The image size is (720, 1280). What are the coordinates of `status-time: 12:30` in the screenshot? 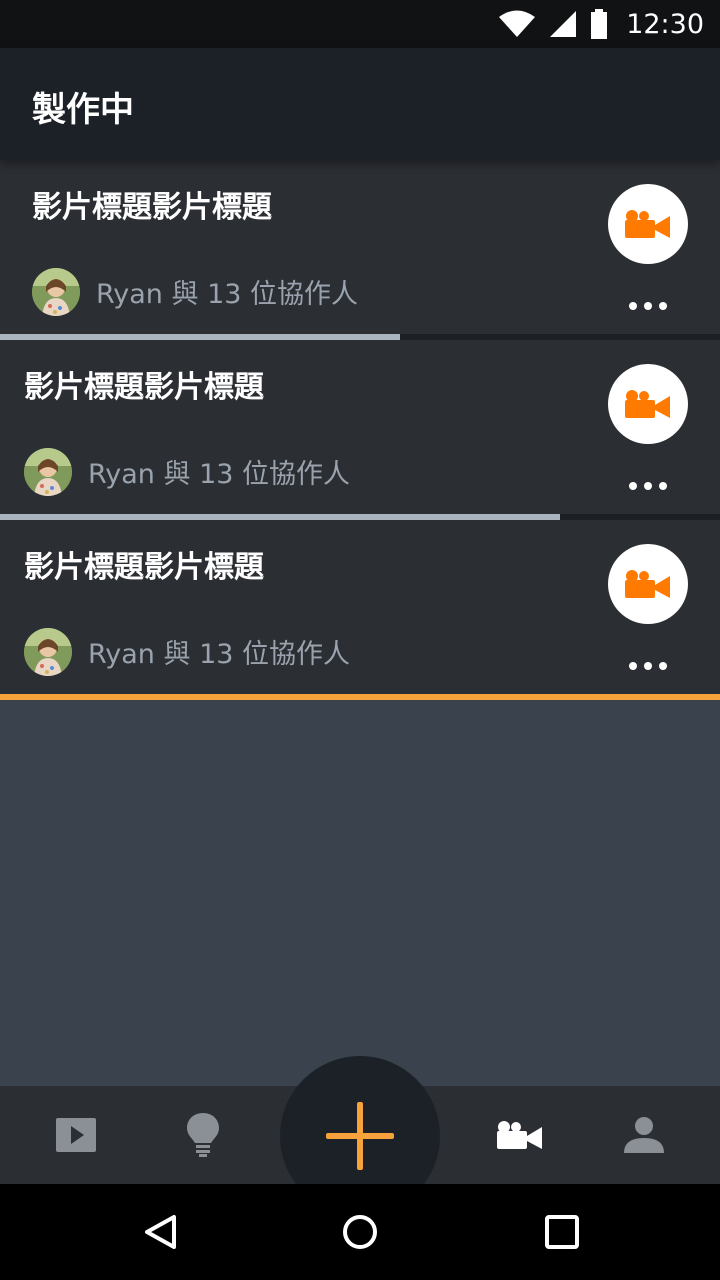 It's located at (665, 24).